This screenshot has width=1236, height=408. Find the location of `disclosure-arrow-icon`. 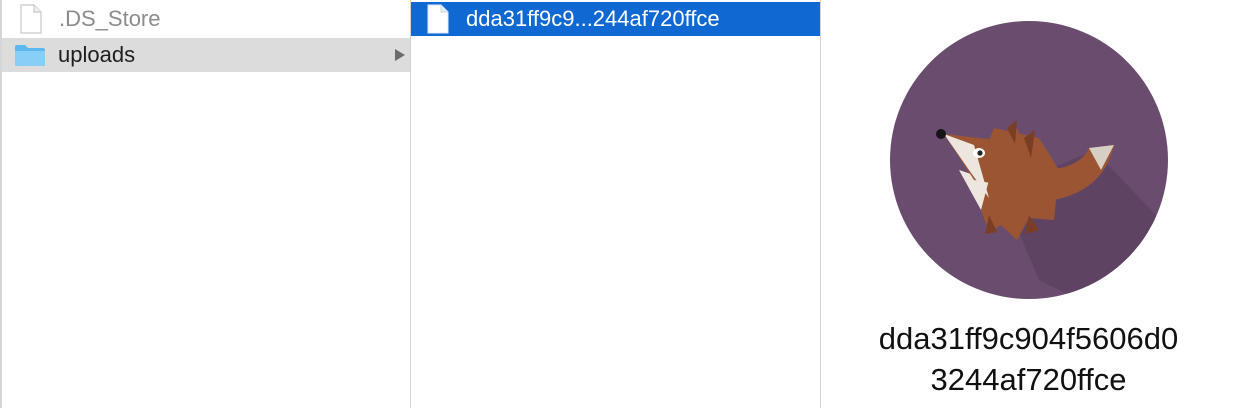

disclosure-arrow-icon is located at coordinates (400, 55).